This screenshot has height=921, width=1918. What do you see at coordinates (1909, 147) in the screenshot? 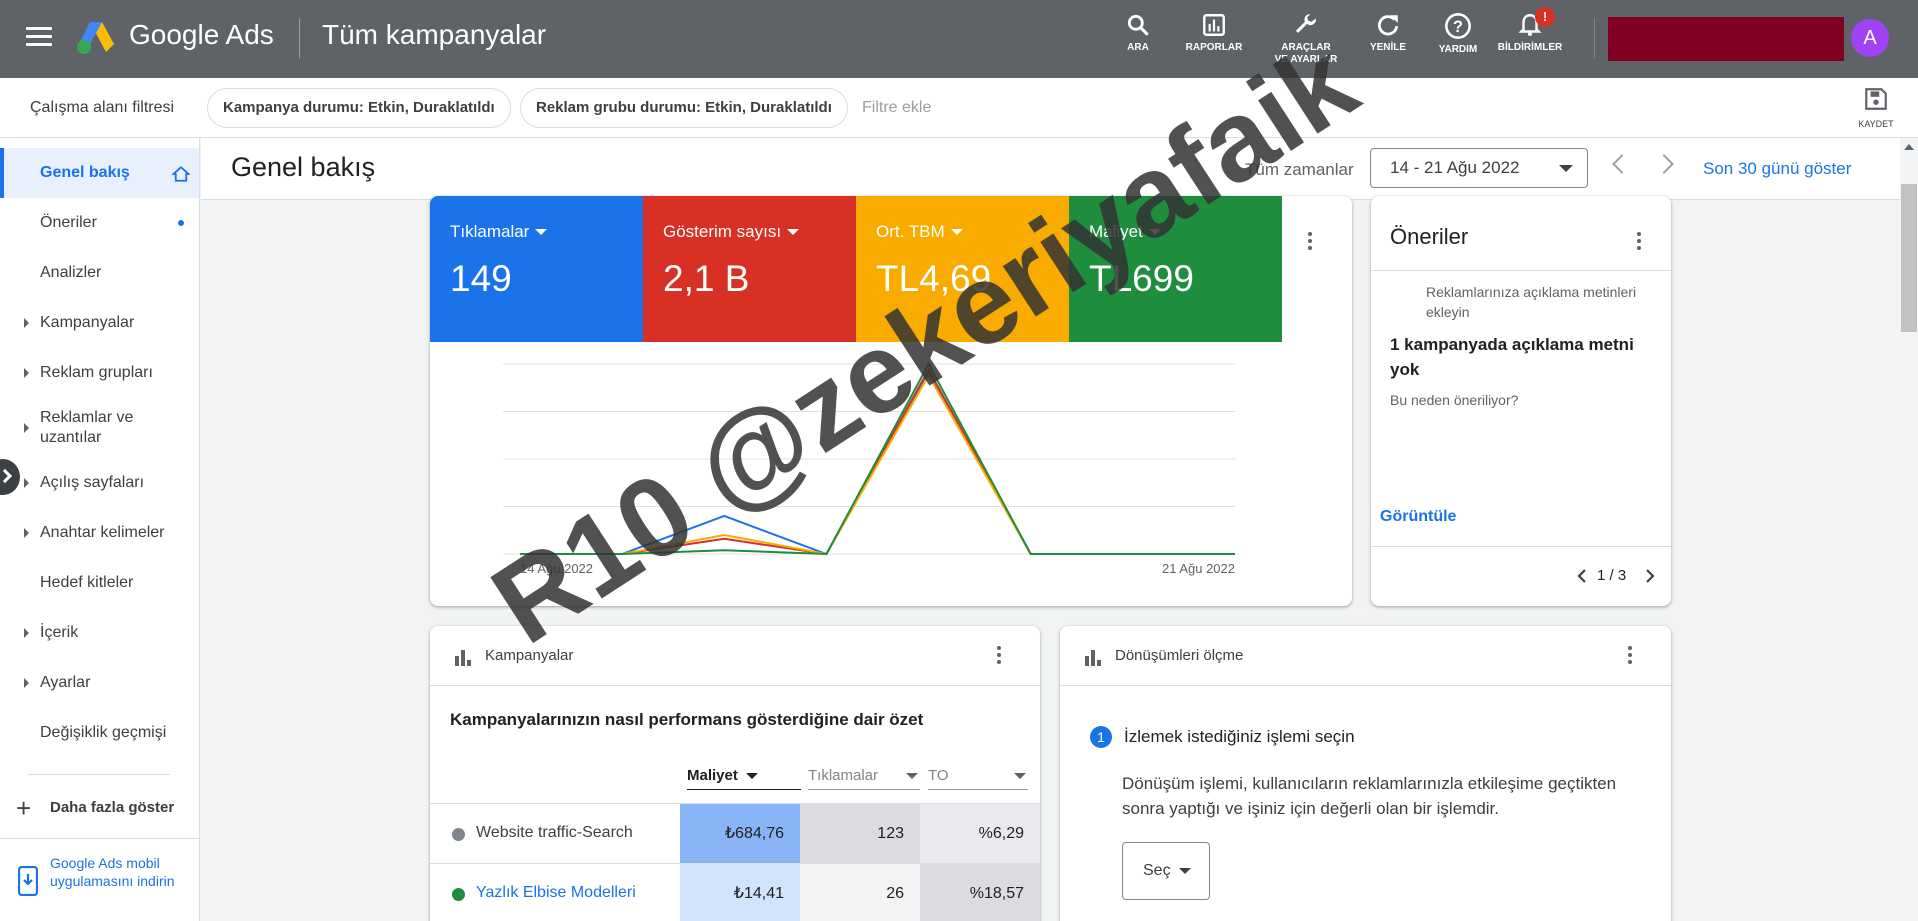
I see `scroll-up-icon` at bounding box center [1909, 147].